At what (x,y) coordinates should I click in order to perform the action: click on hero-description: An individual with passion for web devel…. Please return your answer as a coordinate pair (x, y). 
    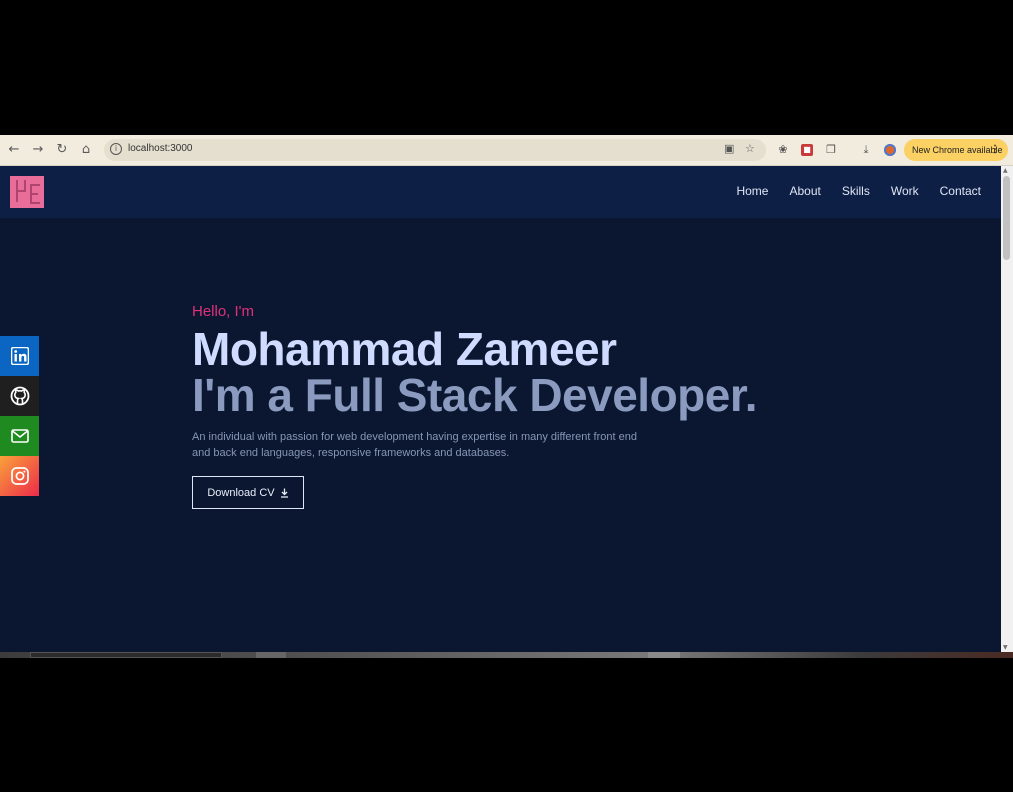
    Looking at the image, I should click on (414, 445).